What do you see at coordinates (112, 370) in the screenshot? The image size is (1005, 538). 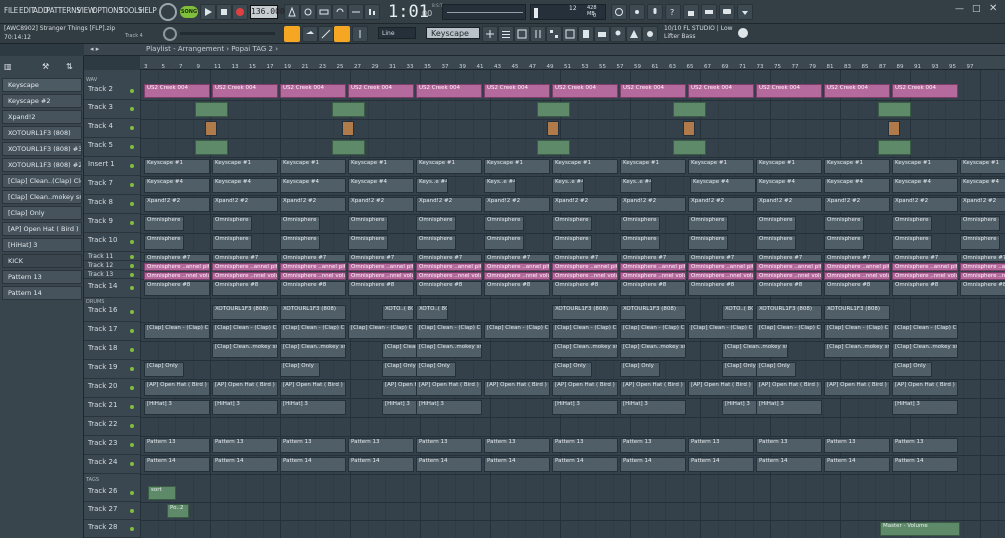 I see `track-header: Track 19` at bounding box center [112, 370].